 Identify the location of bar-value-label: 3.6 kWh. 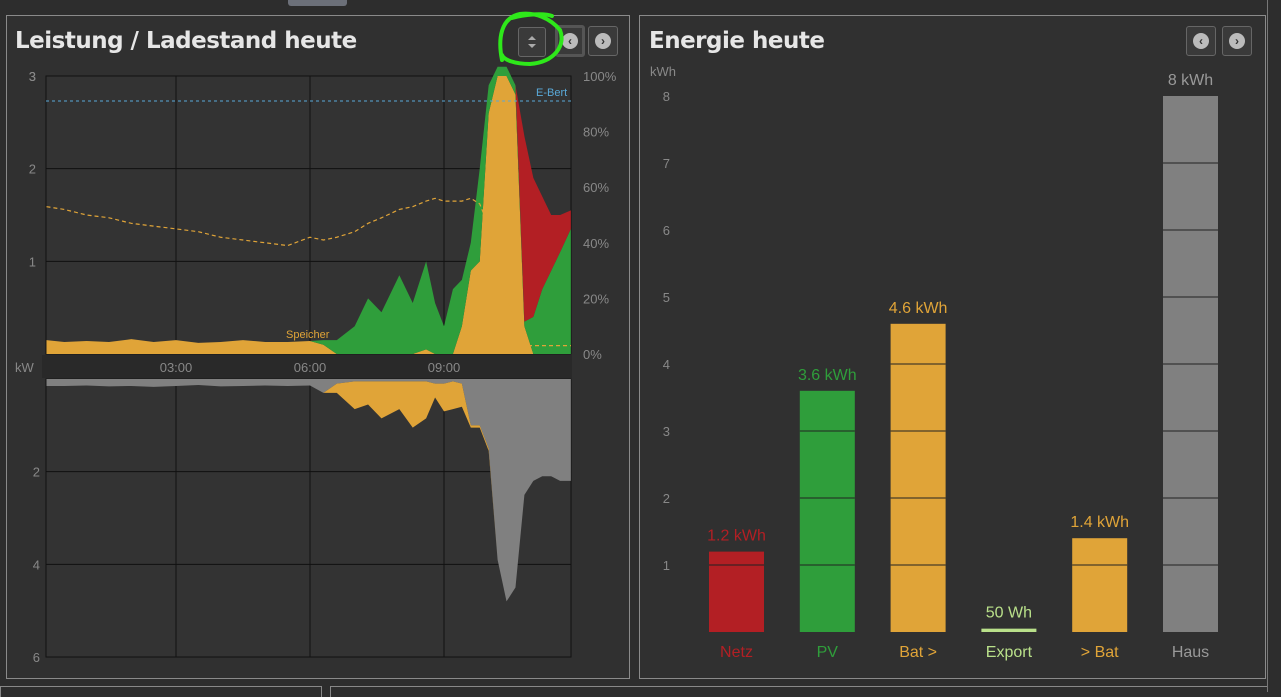
(827, 375).